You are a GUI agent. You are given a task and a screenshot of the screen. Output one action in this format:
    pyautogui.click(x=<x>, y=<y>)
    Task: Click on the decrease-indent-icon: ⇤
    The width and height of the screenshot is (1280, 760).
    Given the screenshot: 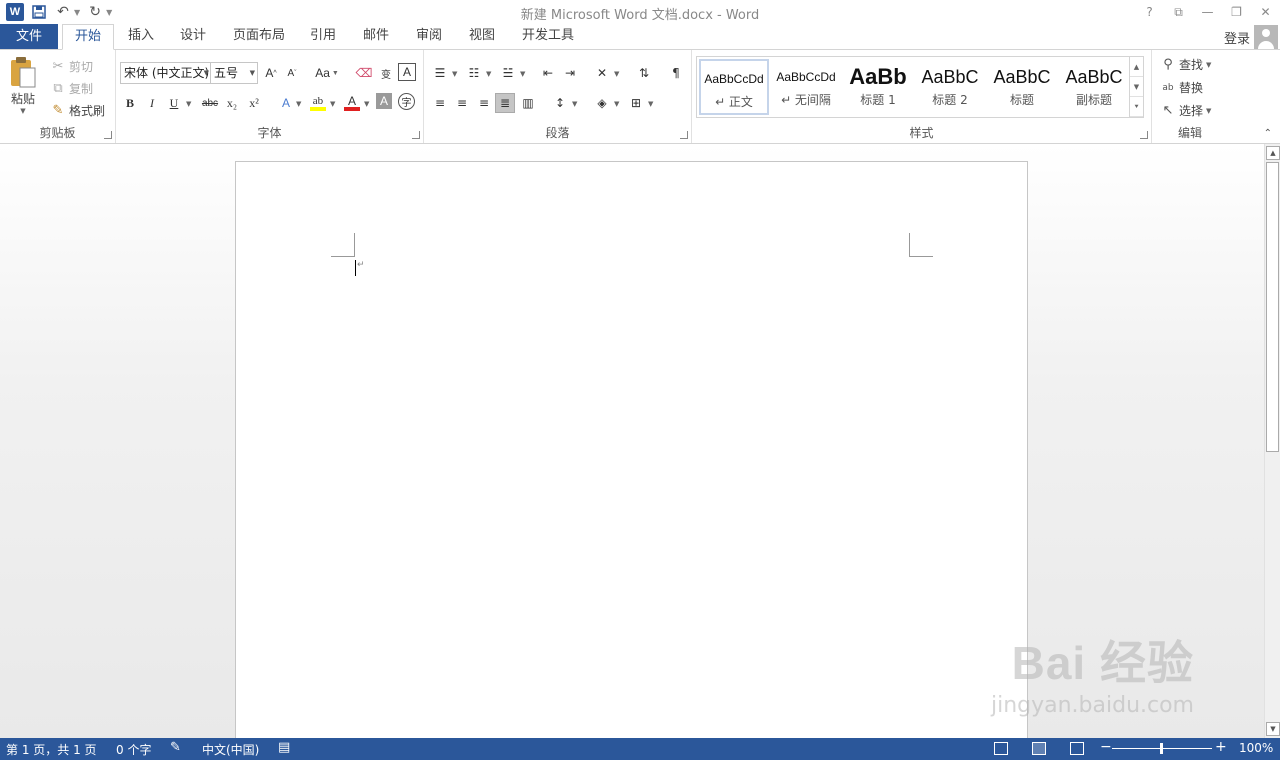 What is the action you would take?
    pyautogui.click(x=548, y=73)
    